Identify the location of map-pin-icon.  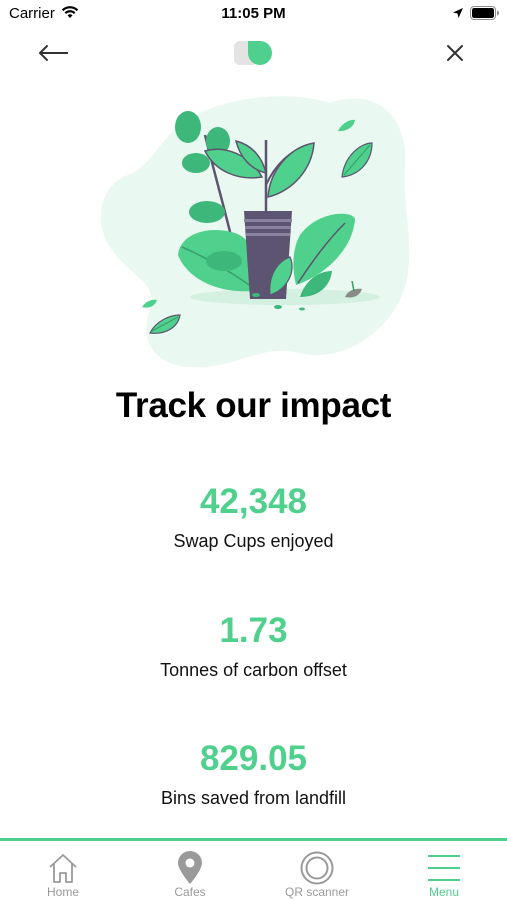
(190, 868).